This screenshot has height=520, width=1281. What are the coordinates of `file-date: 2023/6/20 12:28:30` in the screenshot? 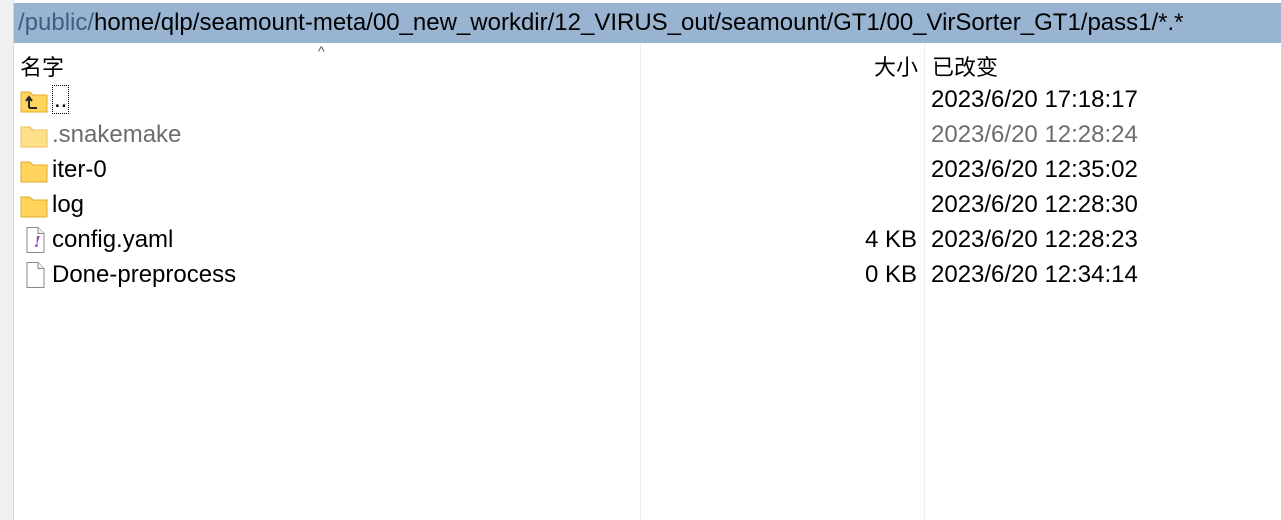 It's located at (1034, 204).